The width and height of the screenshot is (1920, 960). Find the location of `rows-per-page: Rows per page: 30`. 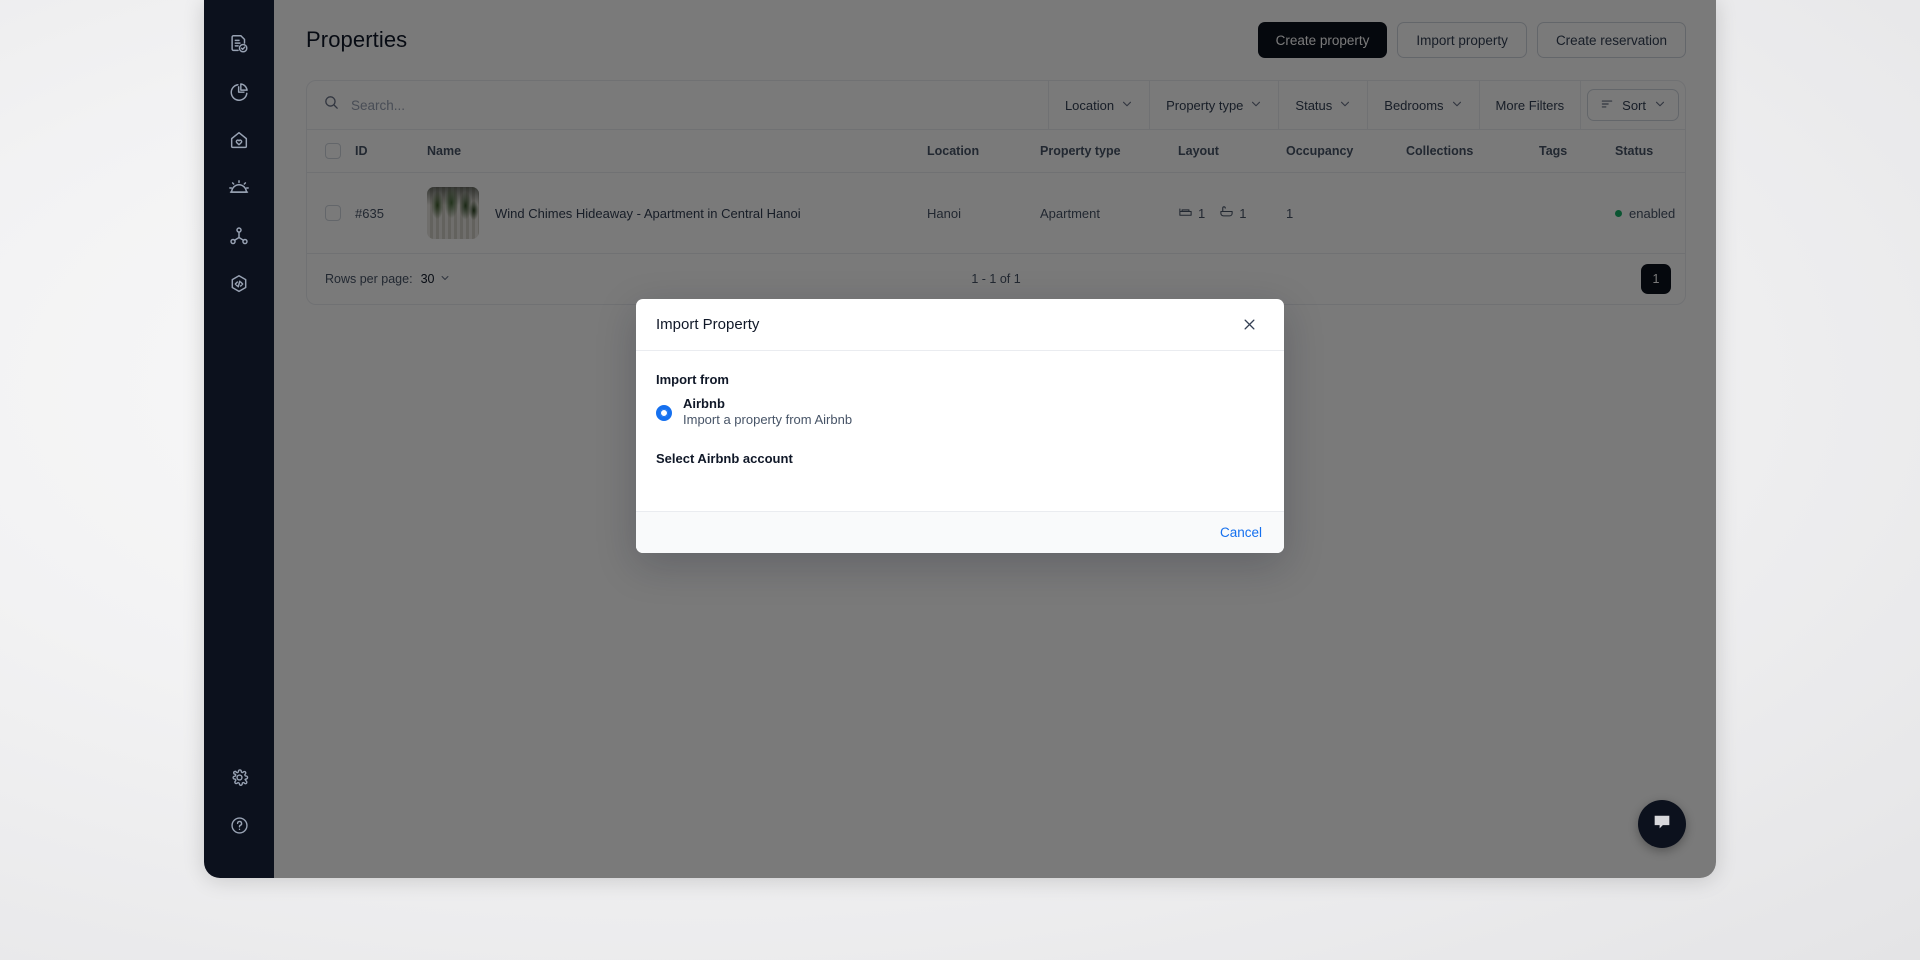

rows-per-page: Rows per page: 30 is located at coordinates (387, 279).